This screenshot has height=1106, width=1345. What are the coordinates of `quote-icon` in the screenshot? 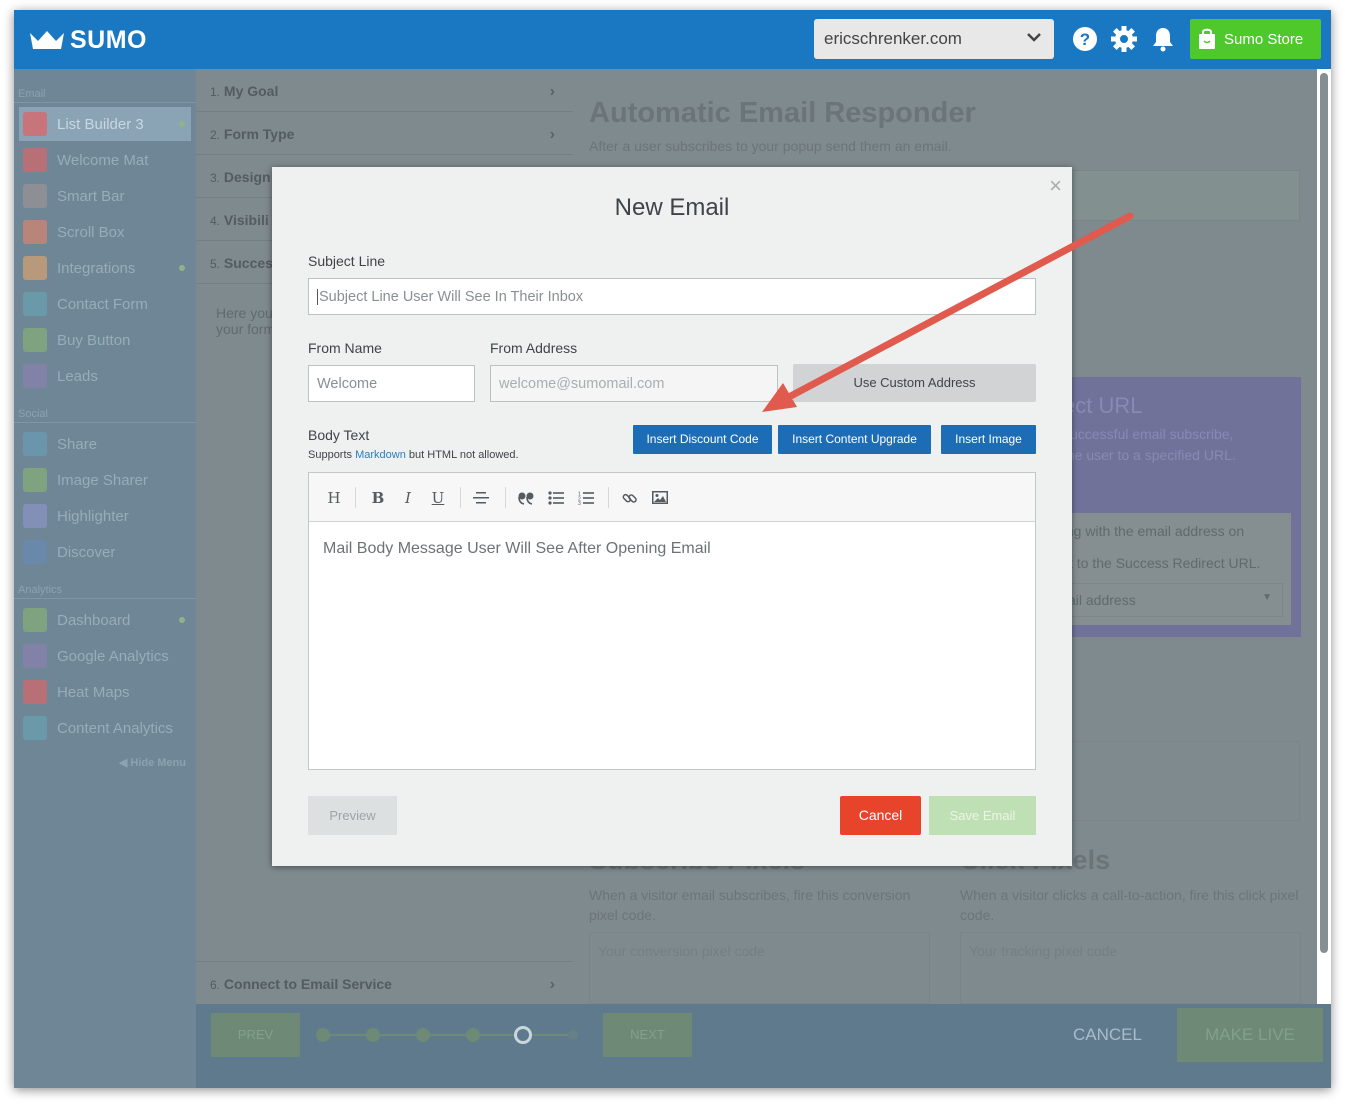 It's located at (526, 498).